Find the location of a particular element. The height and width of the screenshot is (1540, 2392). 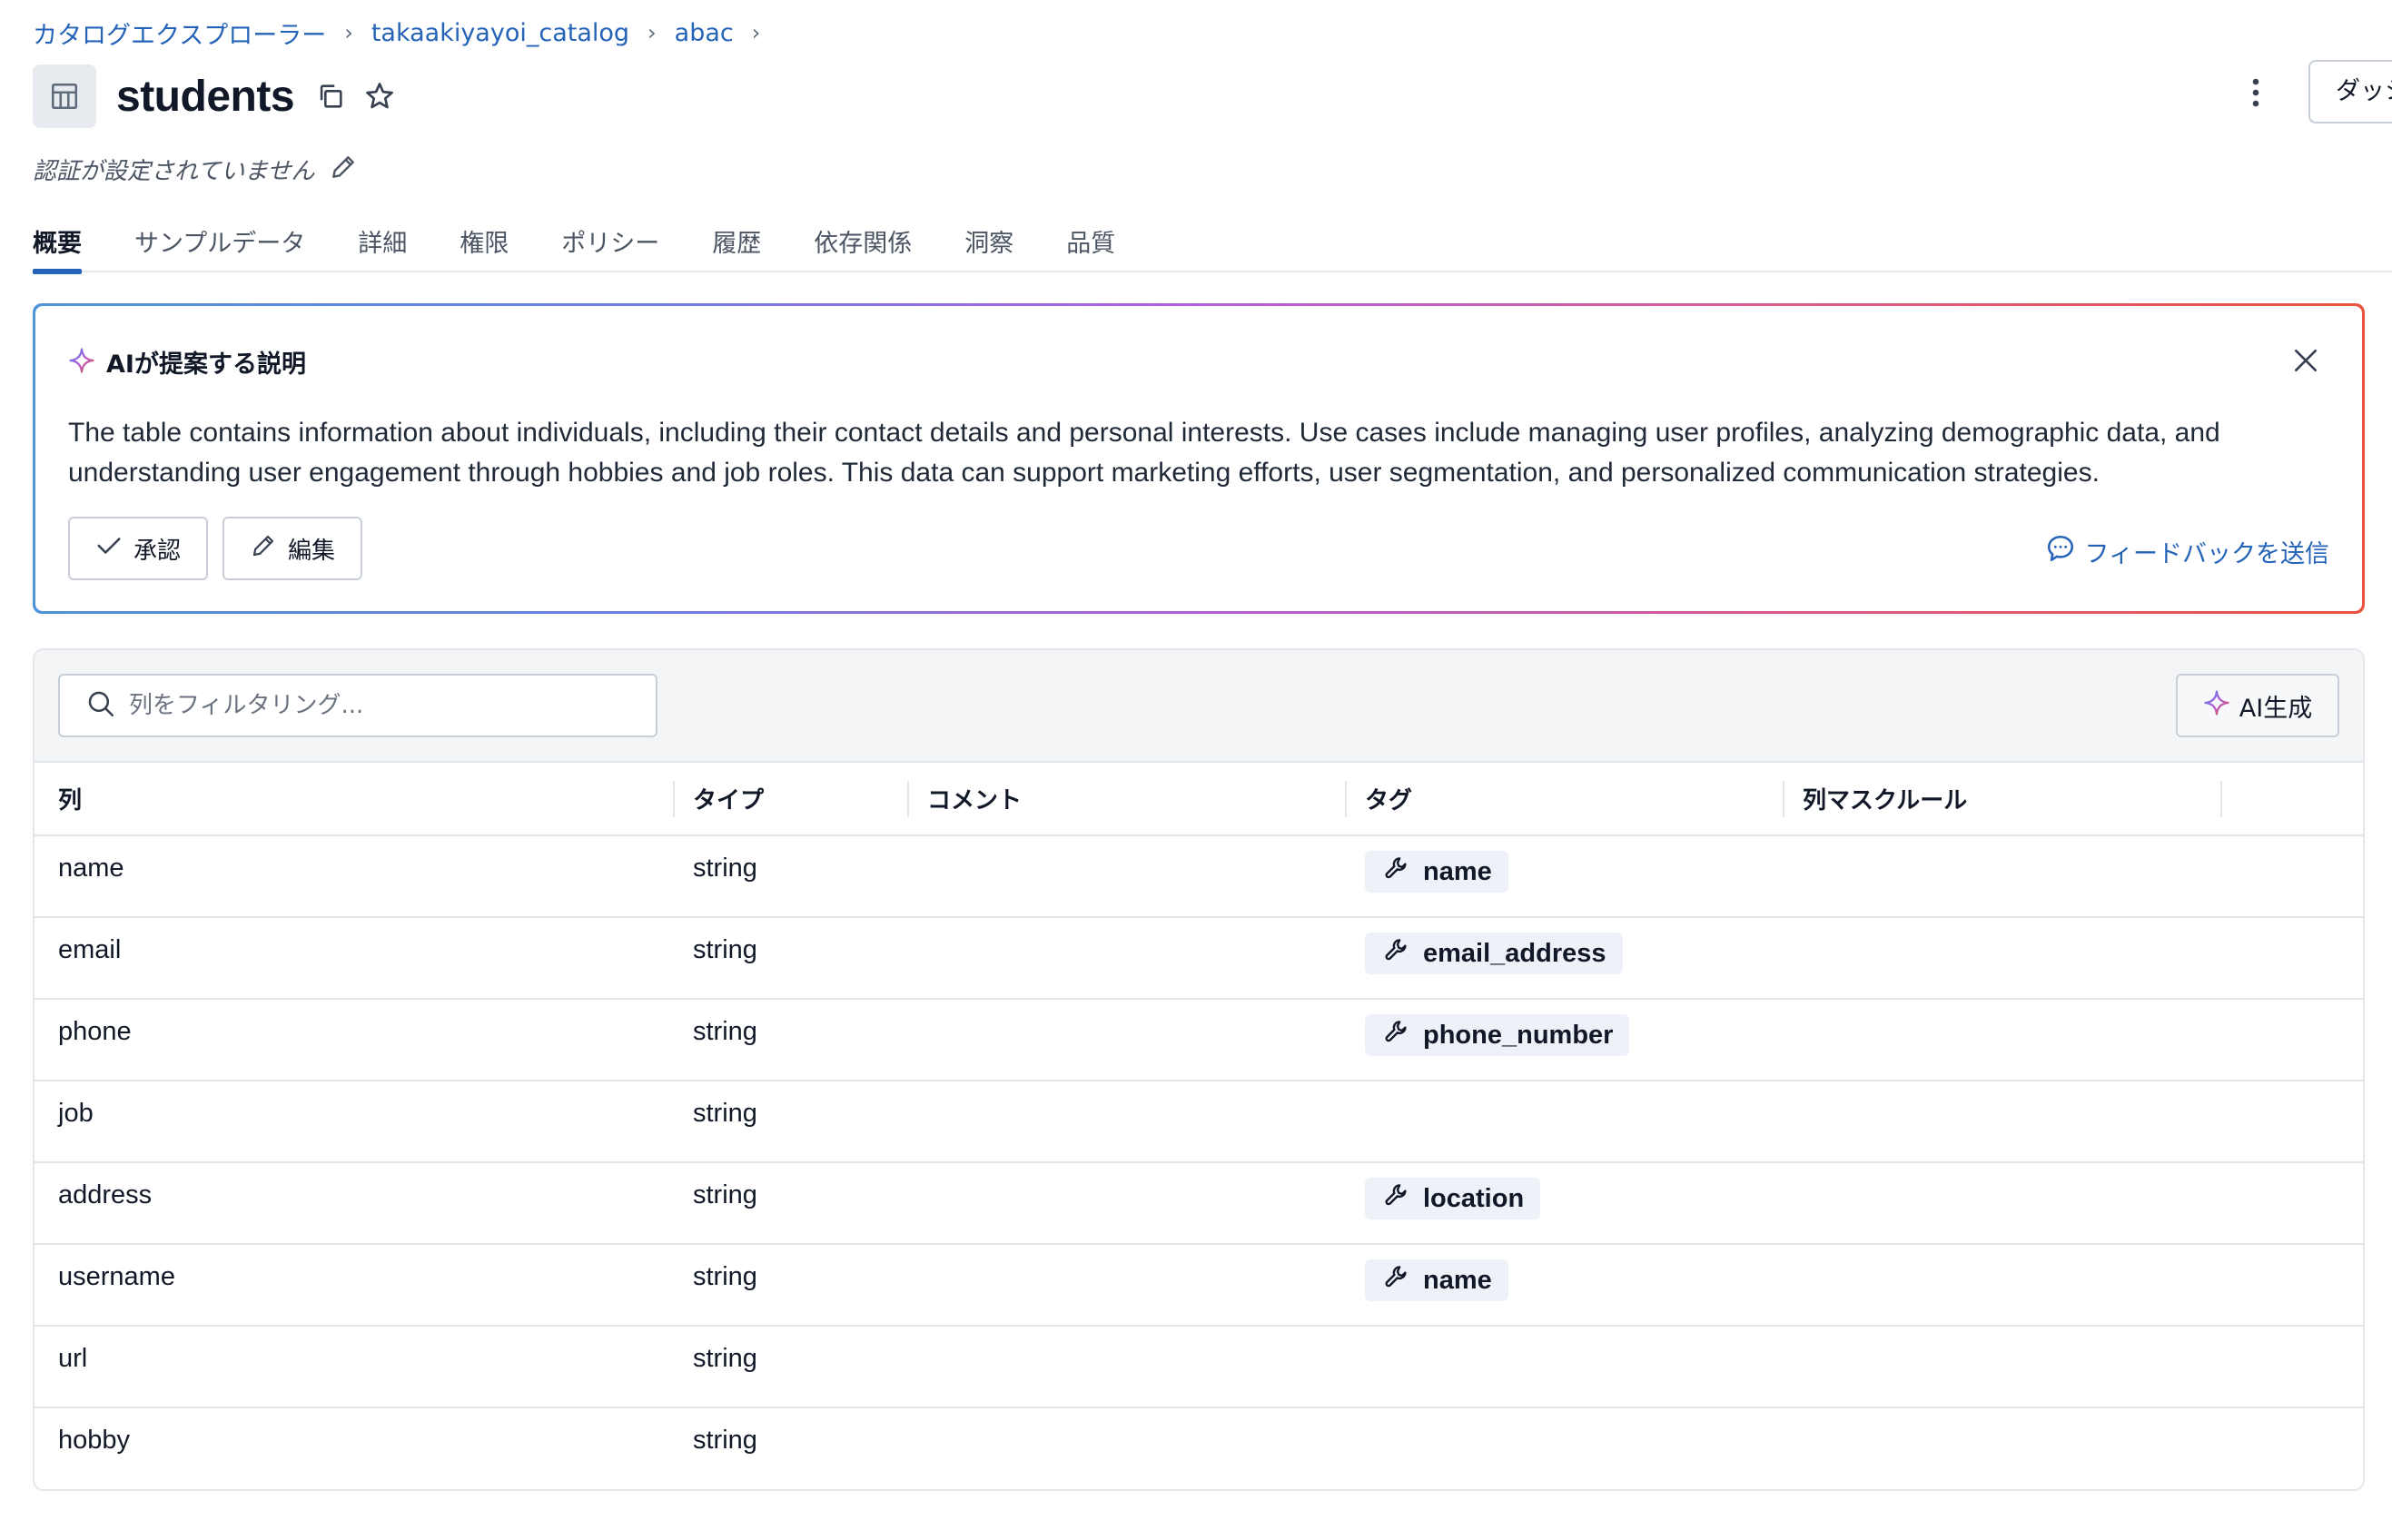

tag-chip: location is located at coordinates (1453, 1198).